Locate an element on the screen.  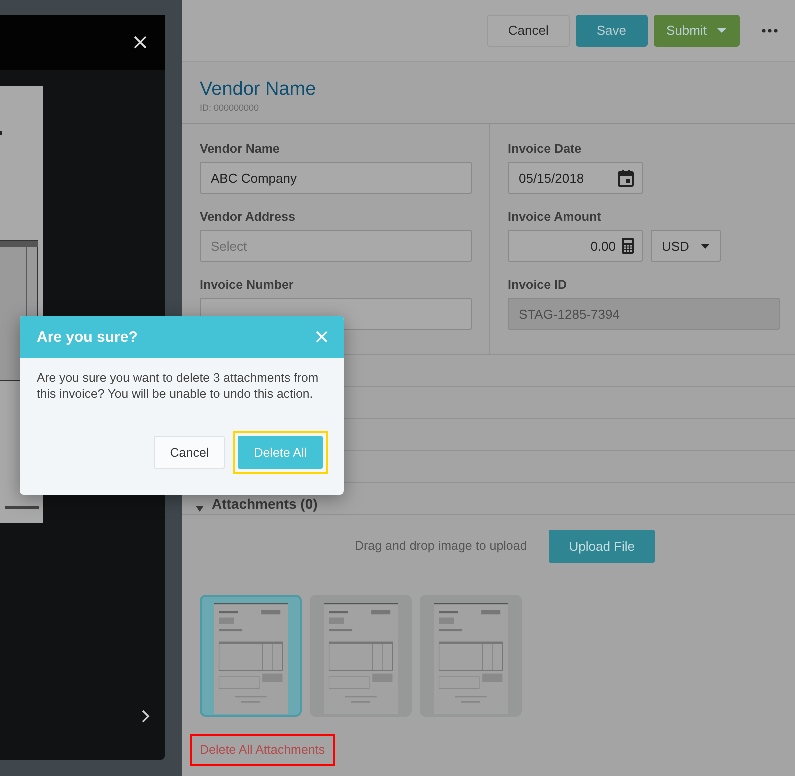
vendor-id: ID: 000000000 is located at coordinates (230, 108).